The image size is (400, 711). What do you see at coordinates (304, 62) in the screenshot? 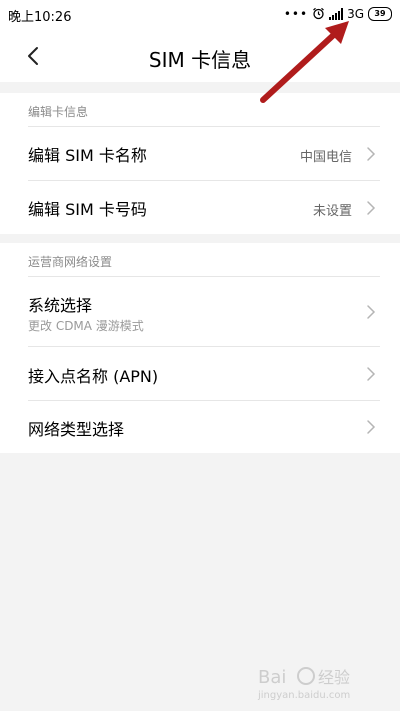
I see `annotation-arrow-icon` at bounding box center [304, 62].